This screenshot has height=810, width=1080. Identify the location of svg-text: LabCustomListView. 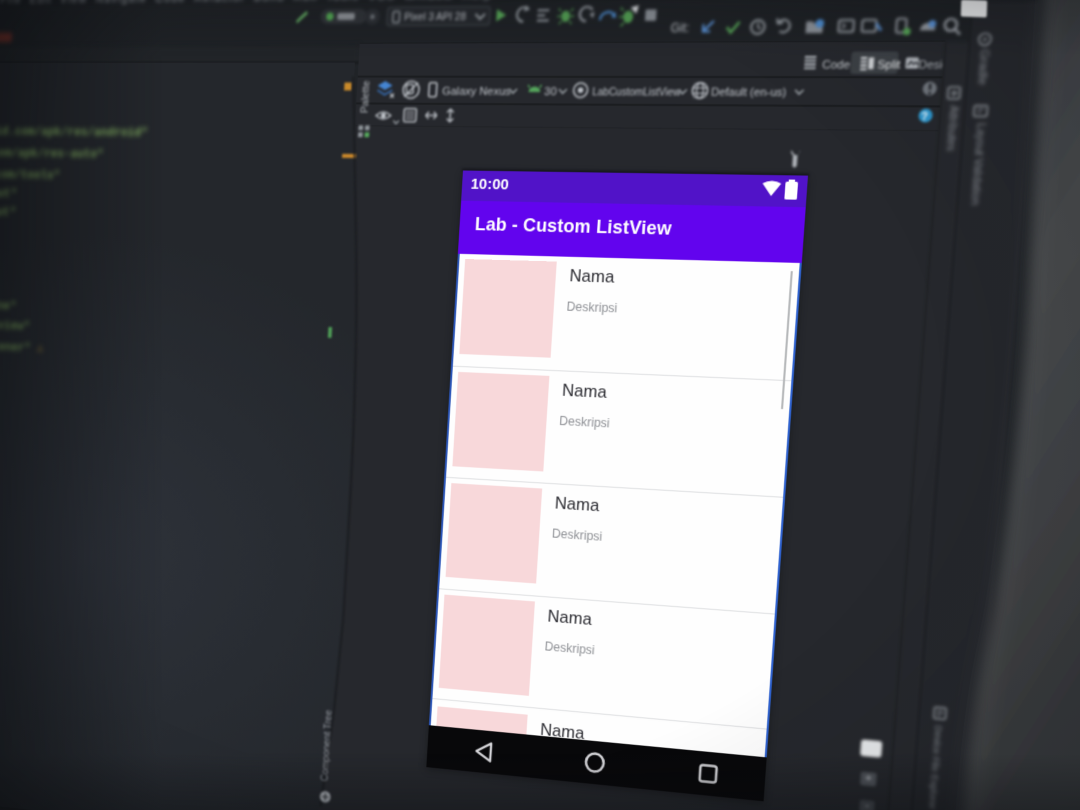
(637, 92).